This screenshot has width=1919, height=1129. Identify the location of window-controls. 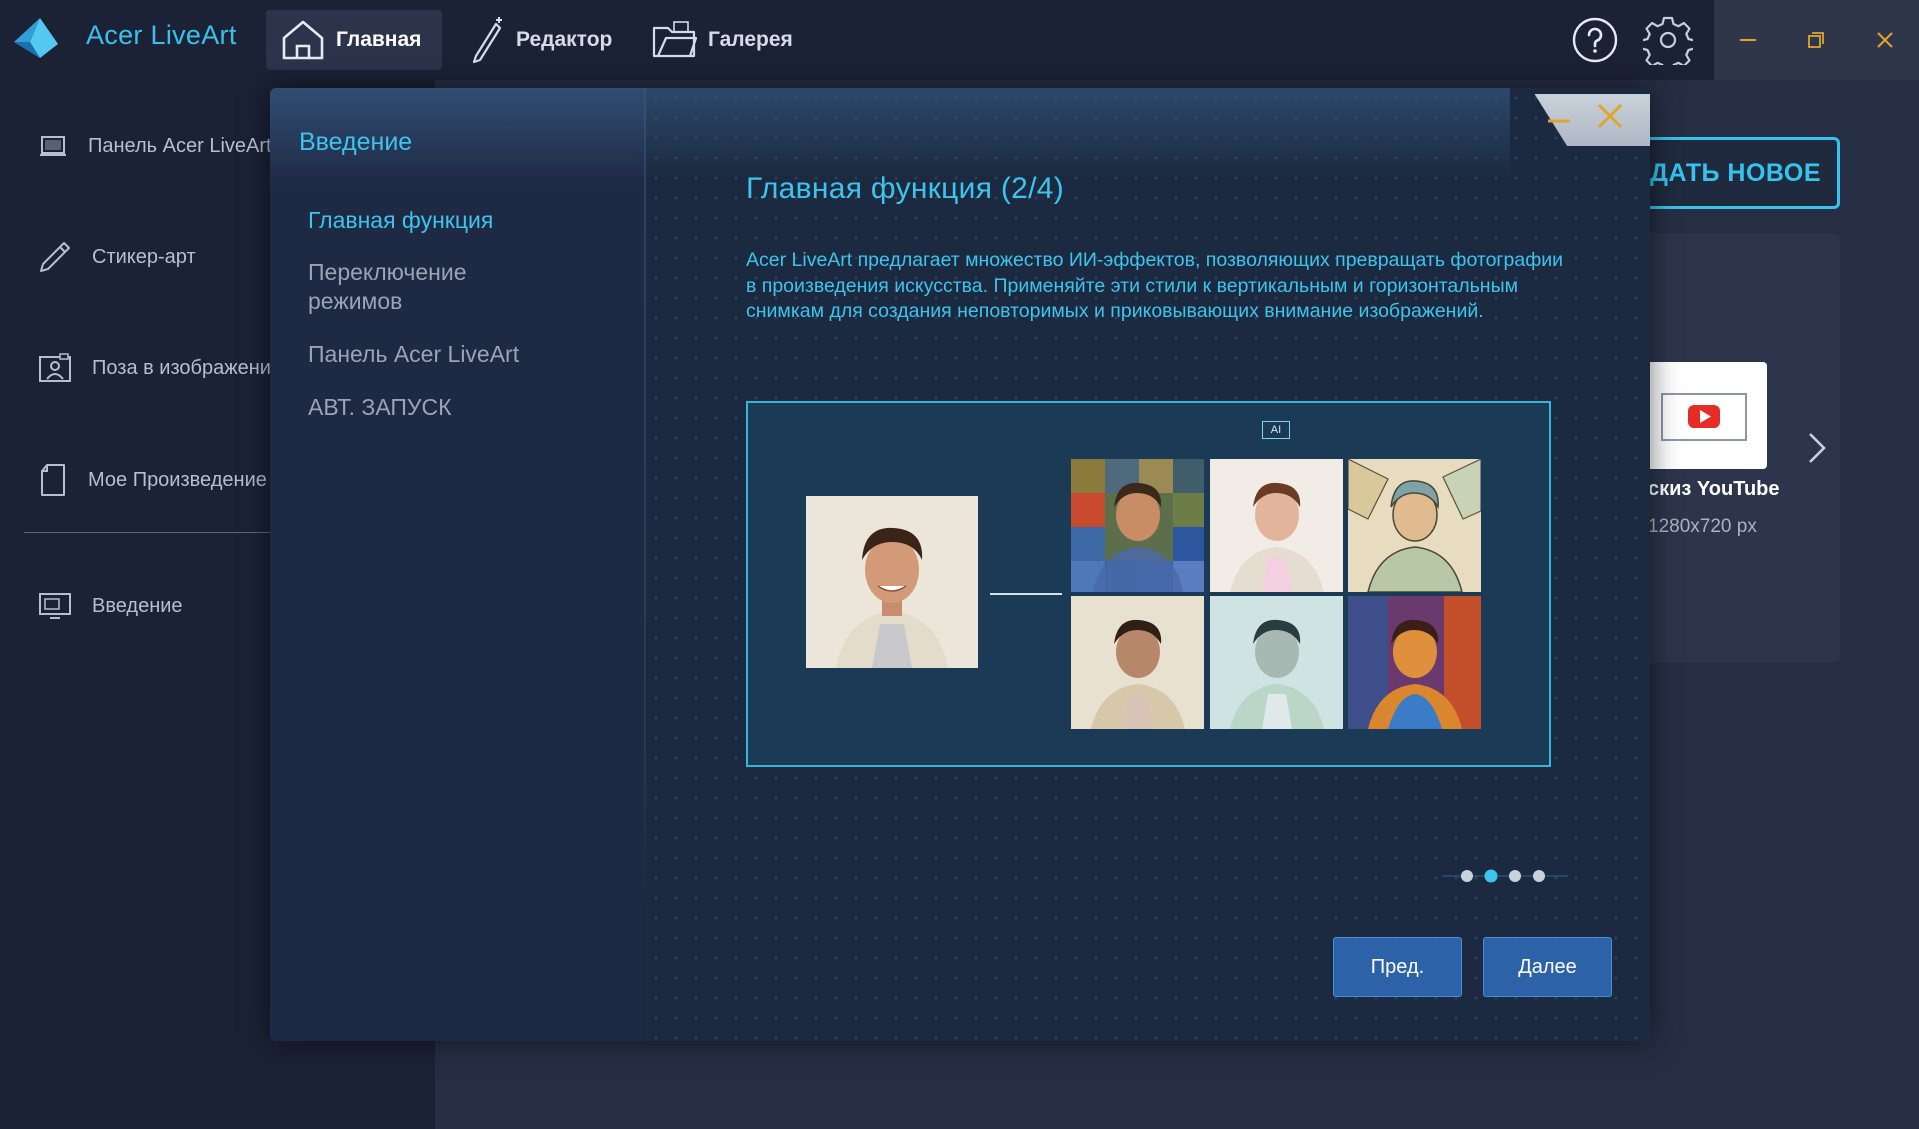
(1816, 40).